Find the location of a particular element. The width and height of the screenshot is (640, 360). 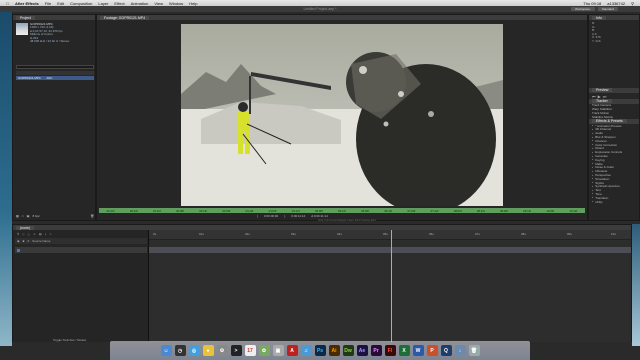

ruler-tick: 06:00f is located at coordinates (365, 210).